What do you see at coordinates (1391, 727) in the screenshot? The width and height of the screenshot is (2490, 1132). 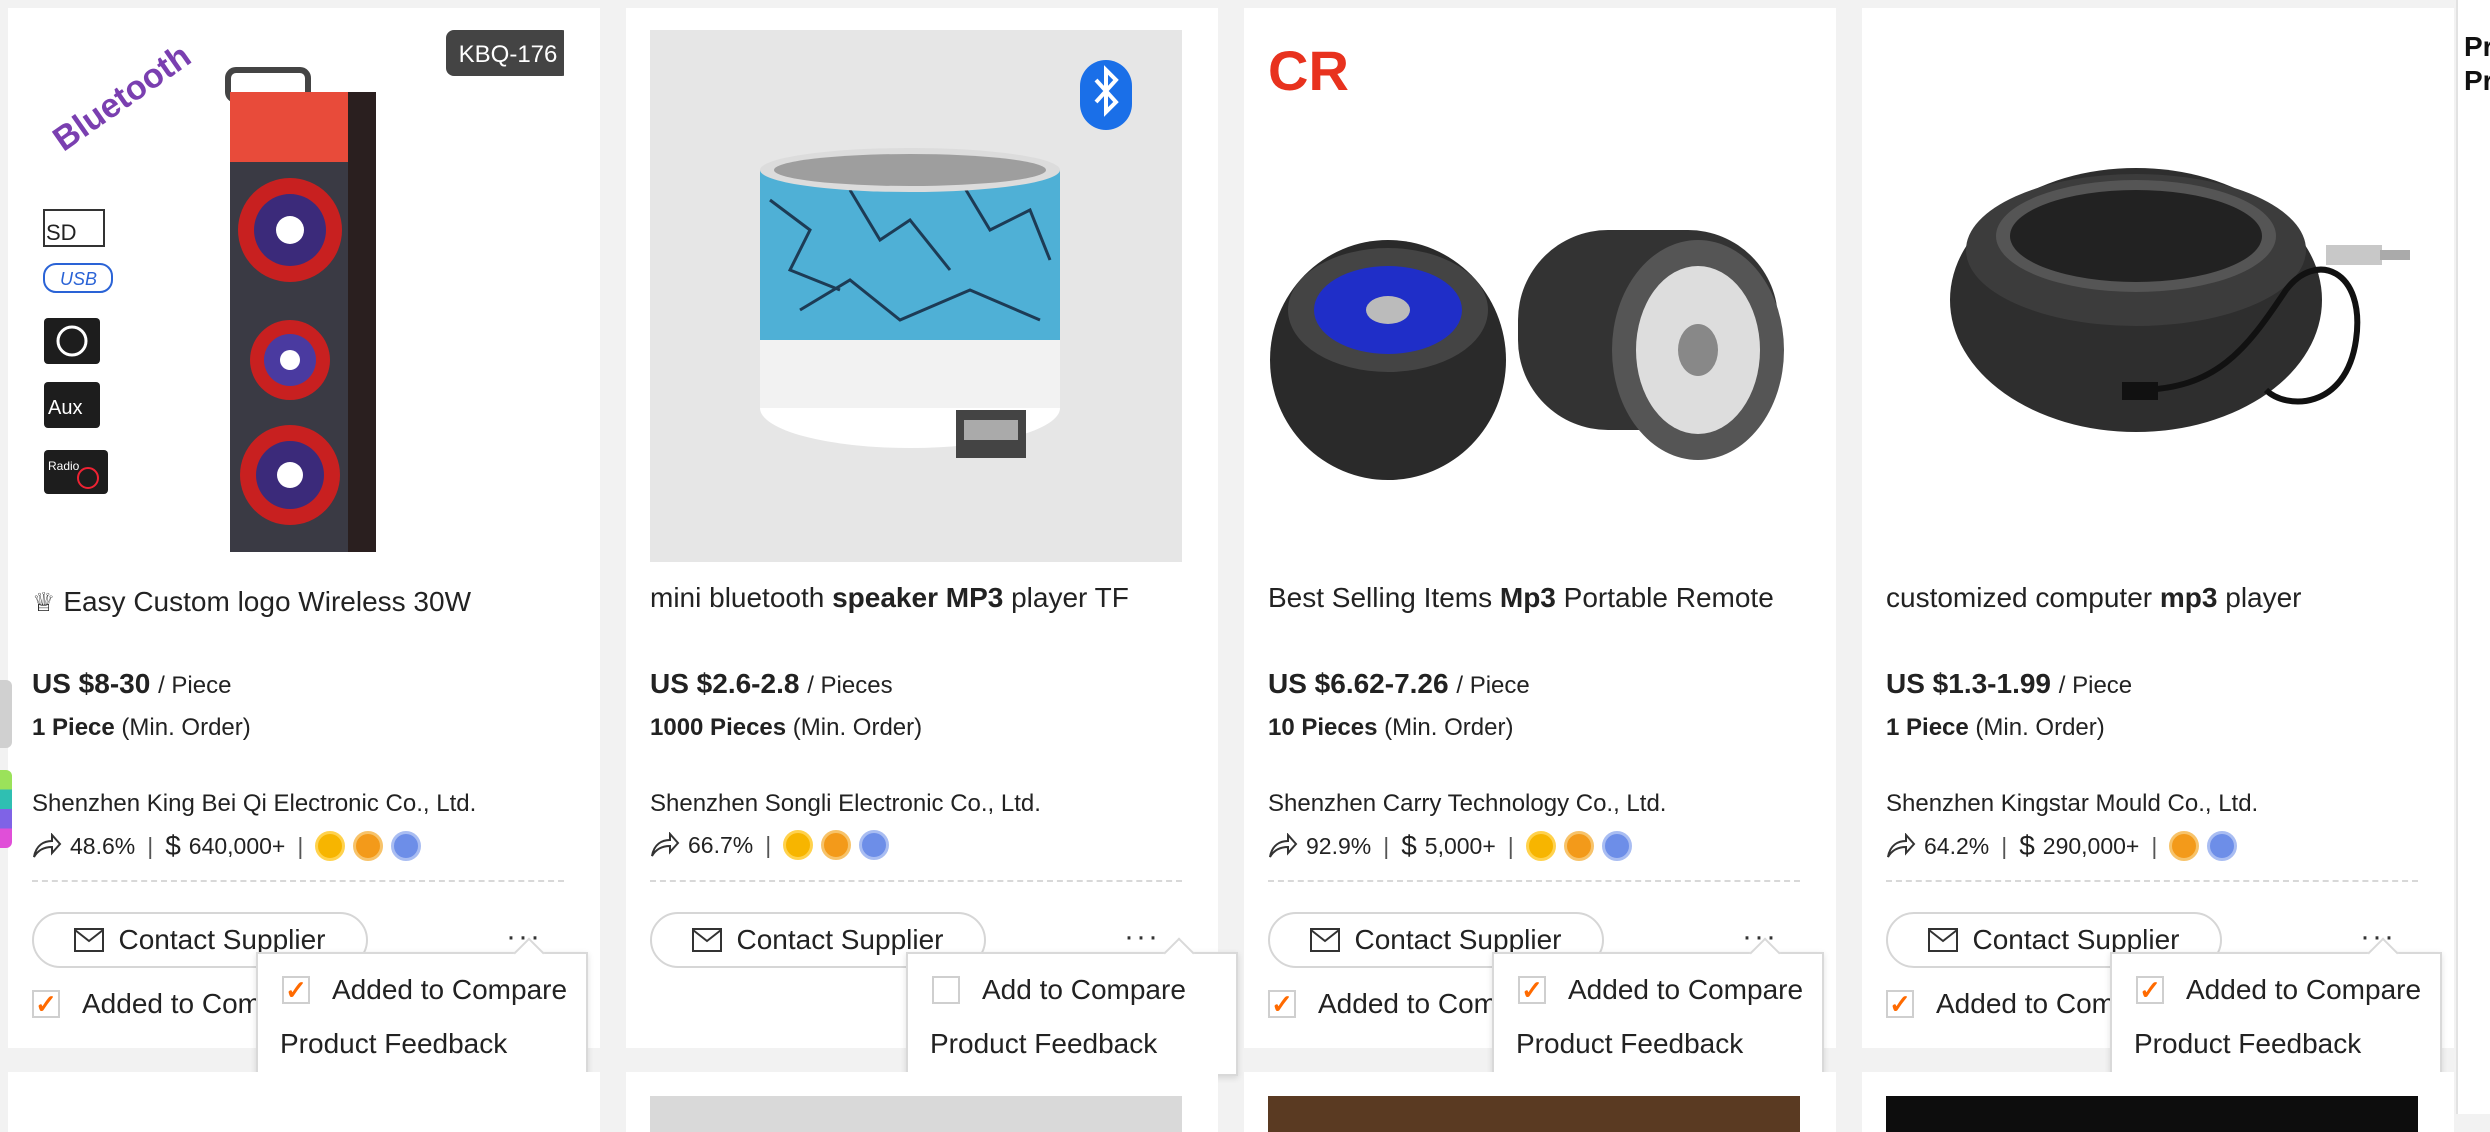 I see `min-order: 10 Pieces (Min. Order)` at bounding box center [1391, 727].